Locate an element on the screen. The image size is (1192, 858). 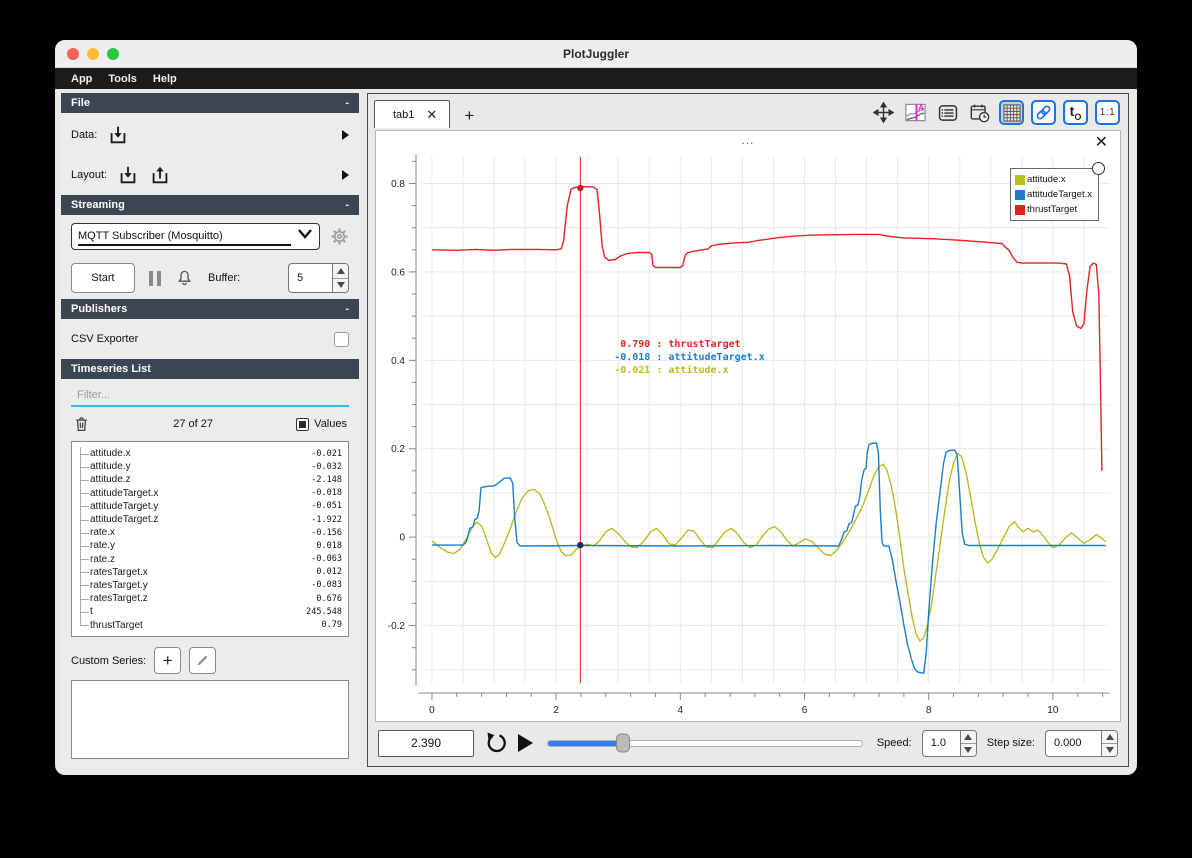
buffer-spinbox: 5 is located at coordinates (318, 278).